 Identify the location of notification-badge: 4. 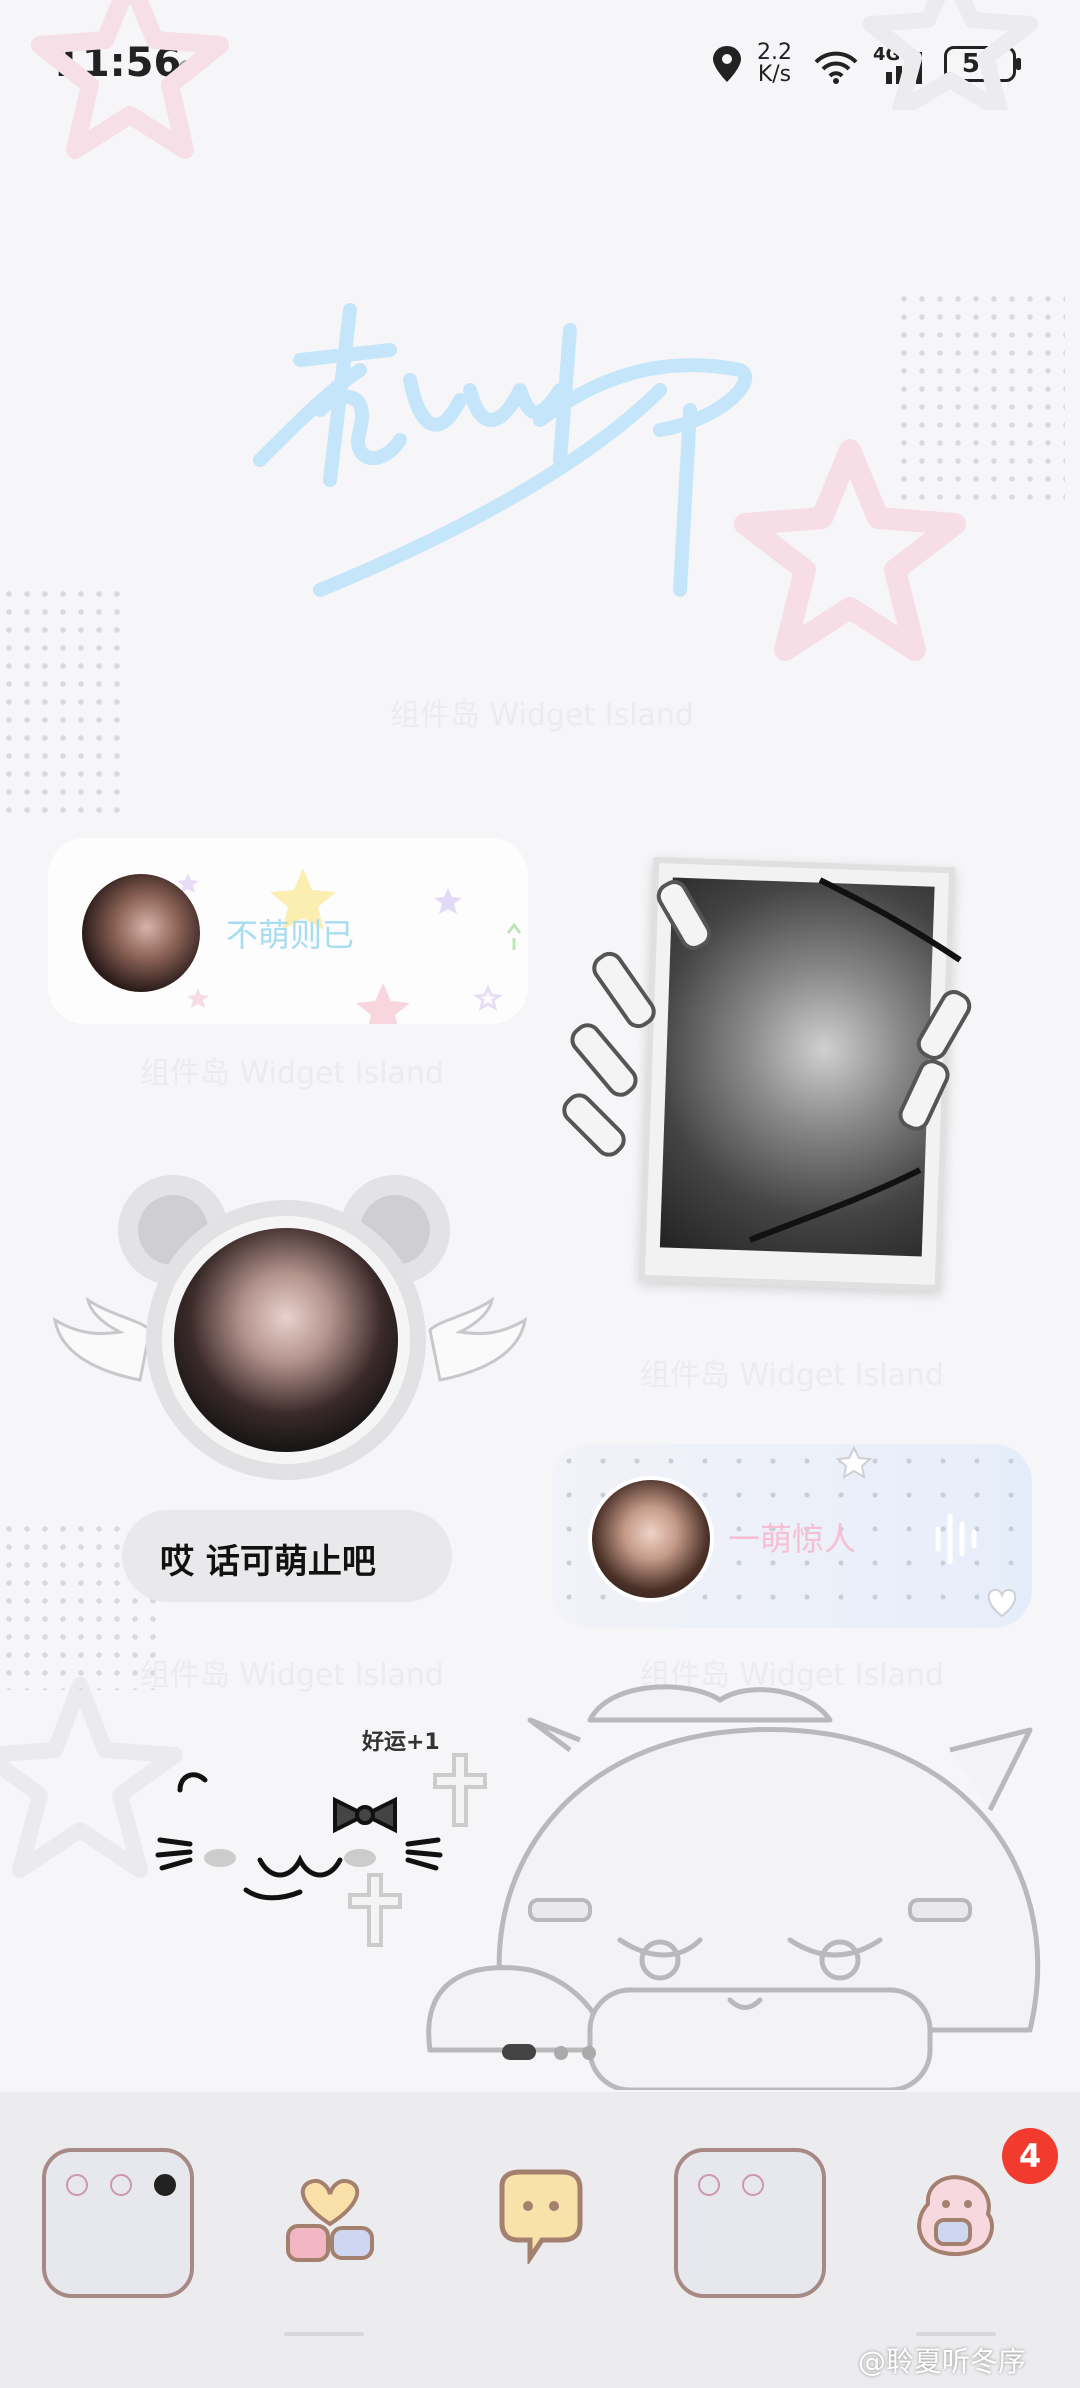
(1030, 2156).